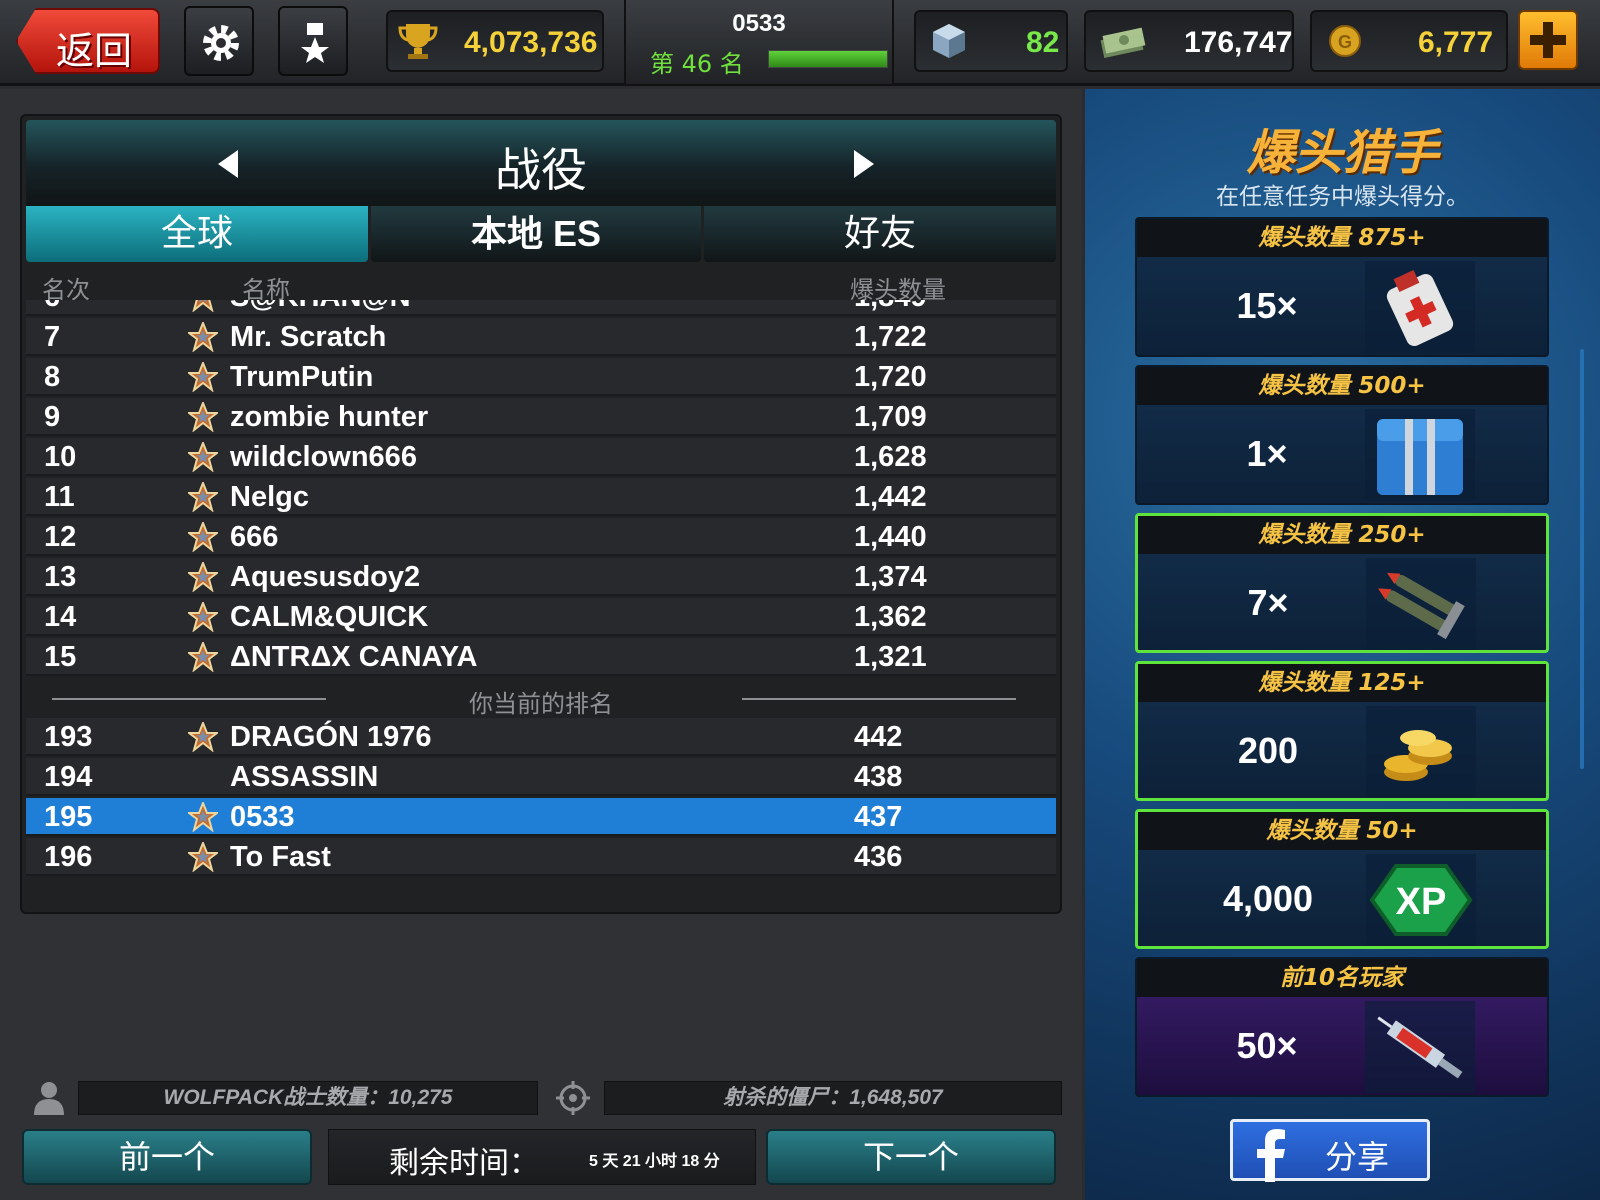 The image size is (1600, 1200). I want to click on reward-amount: 7×, so click(1268, 602).